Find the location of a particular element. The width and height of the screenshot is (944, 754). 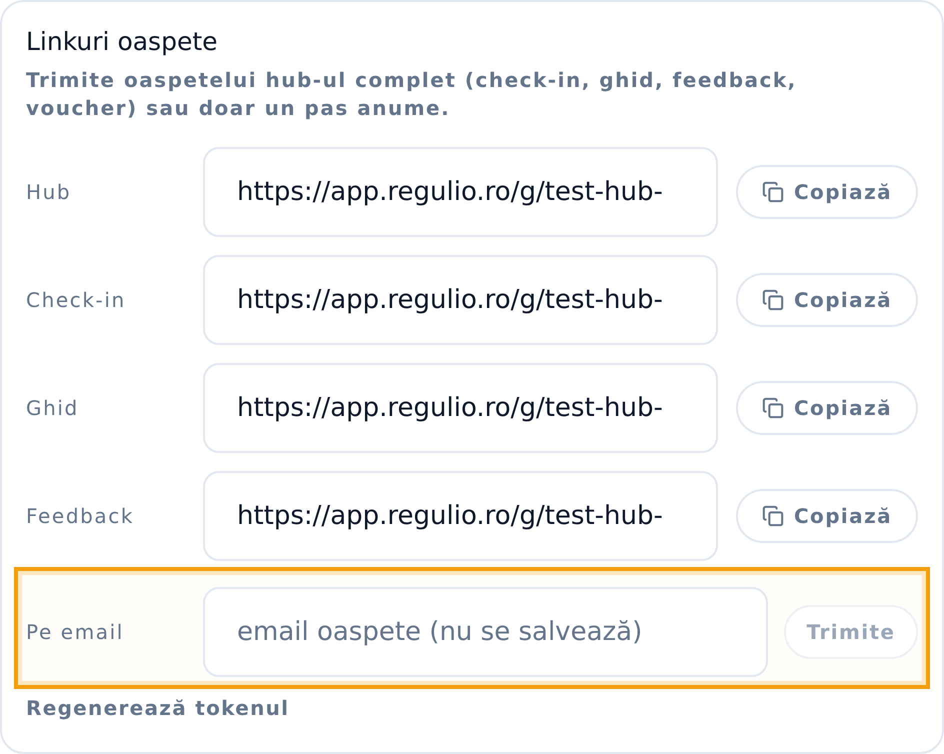

regenerate-token-link: Regenerează tokenul is located at coordinates (158, 708).